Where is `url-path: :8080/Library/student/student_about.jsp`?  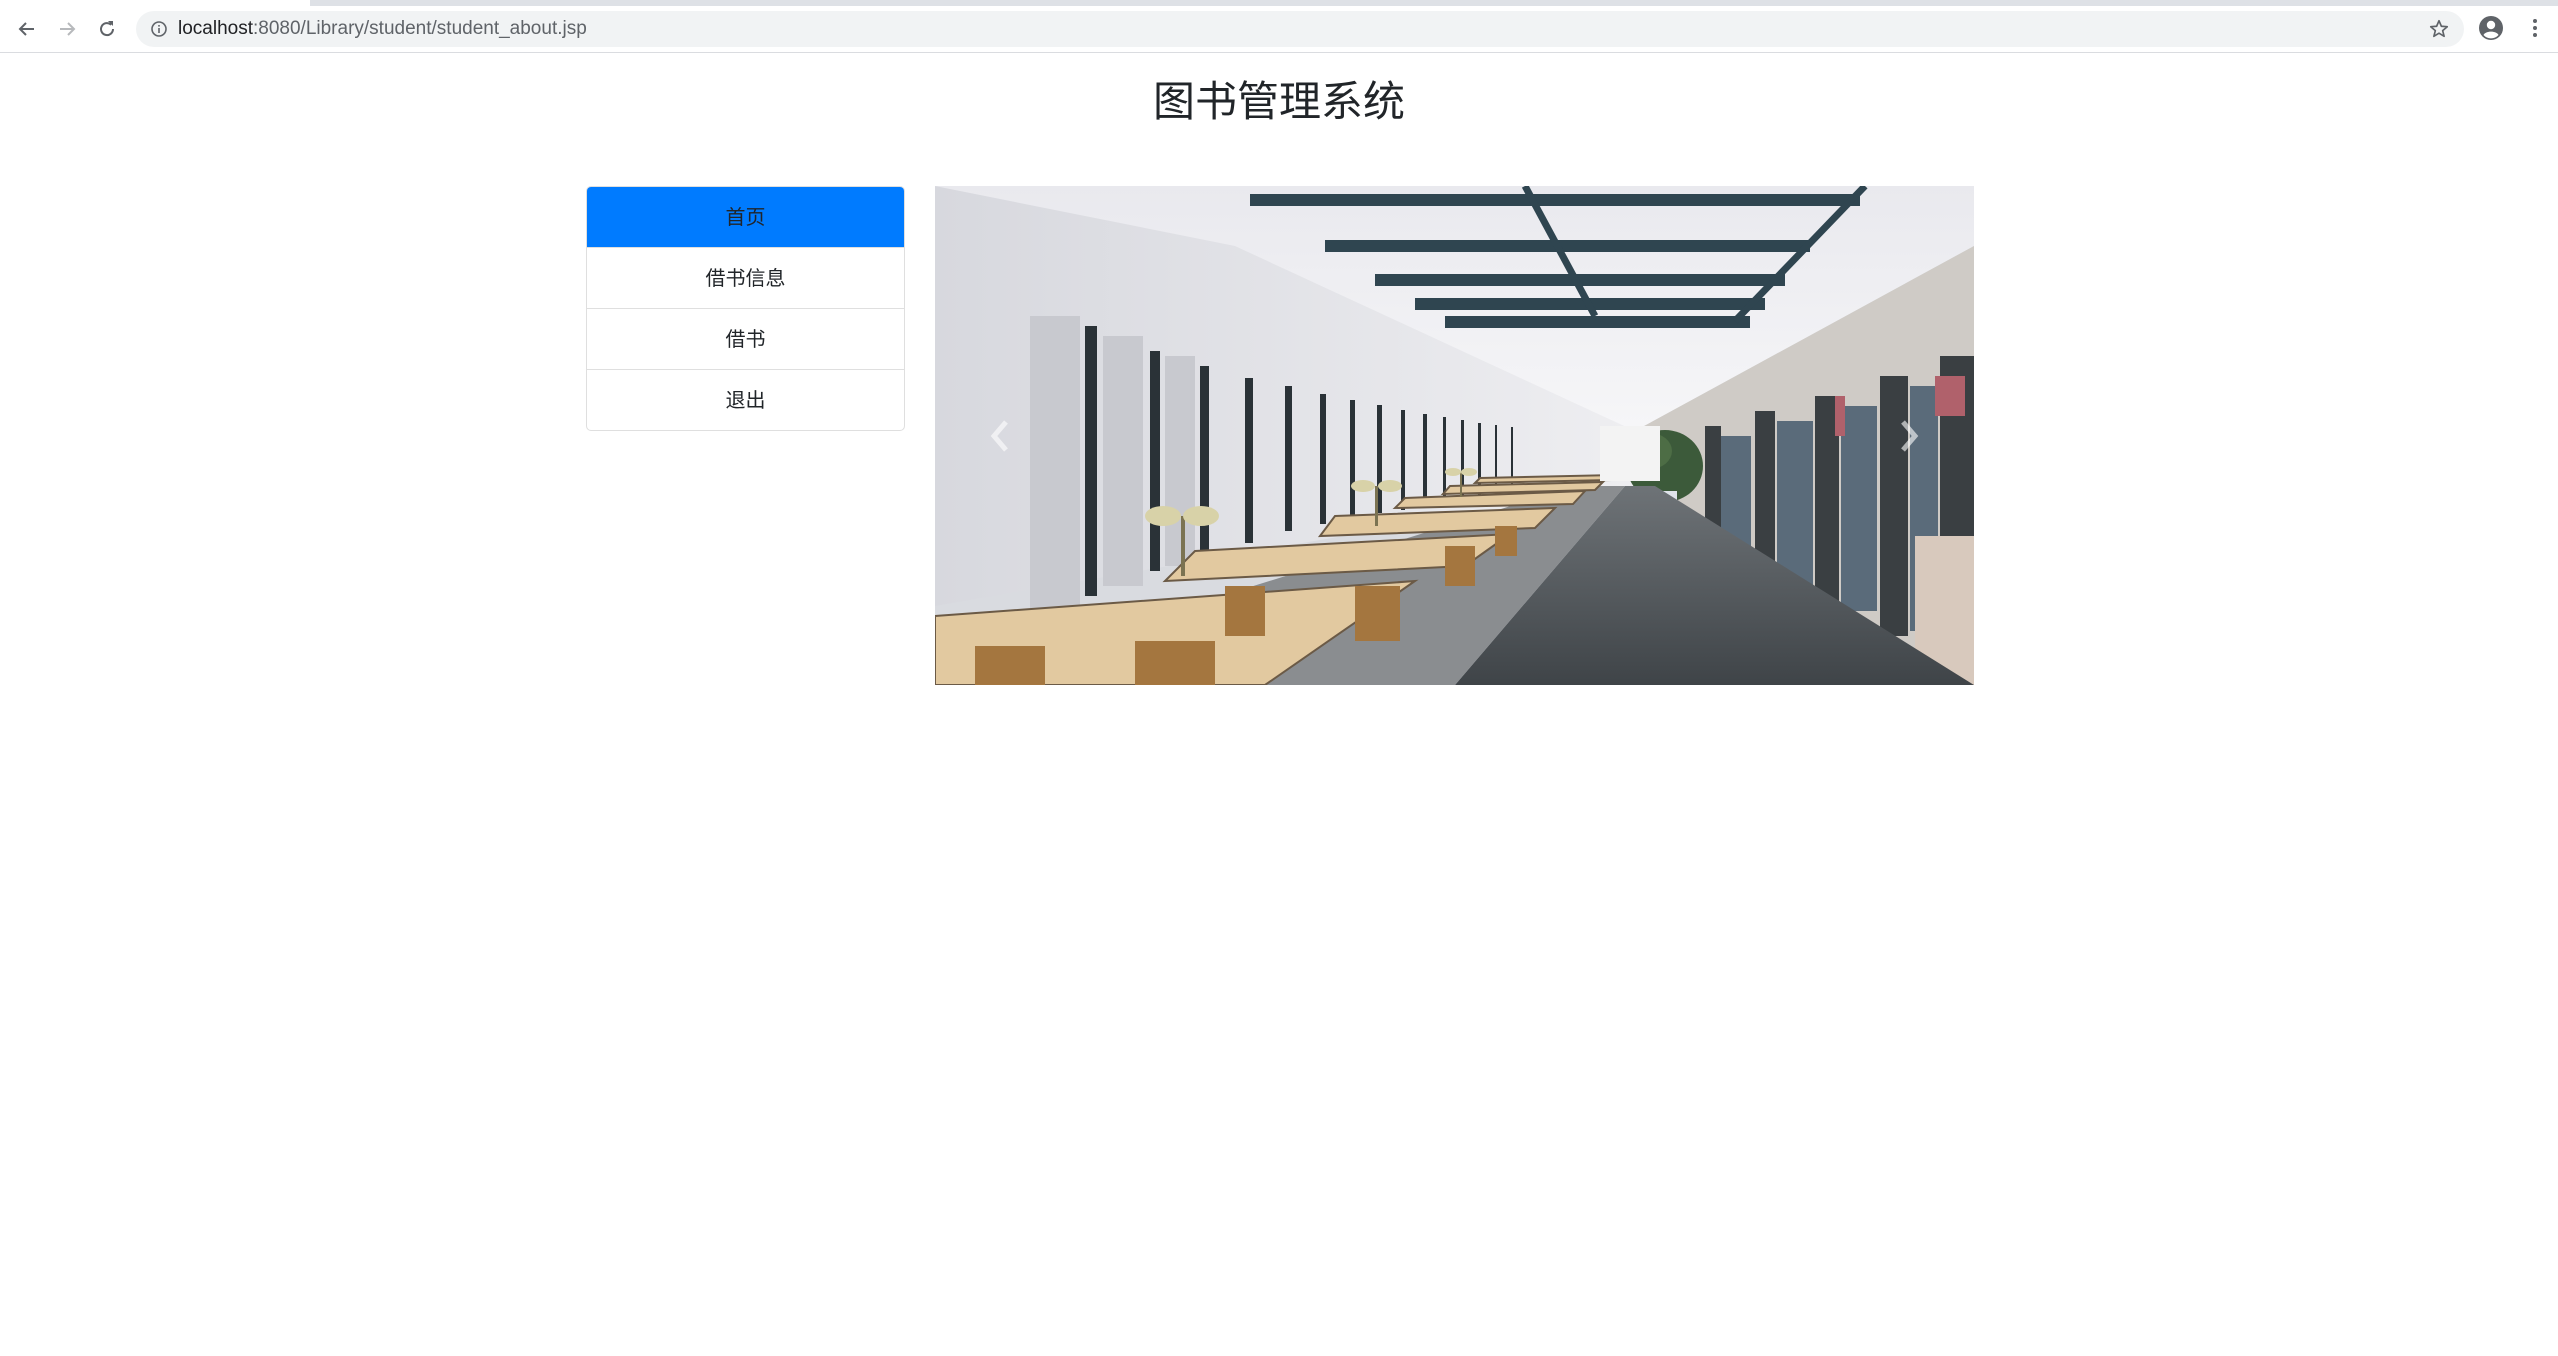 url-path: :8080/Library/student/student_about.jsp is located at coordinates (420, 28).